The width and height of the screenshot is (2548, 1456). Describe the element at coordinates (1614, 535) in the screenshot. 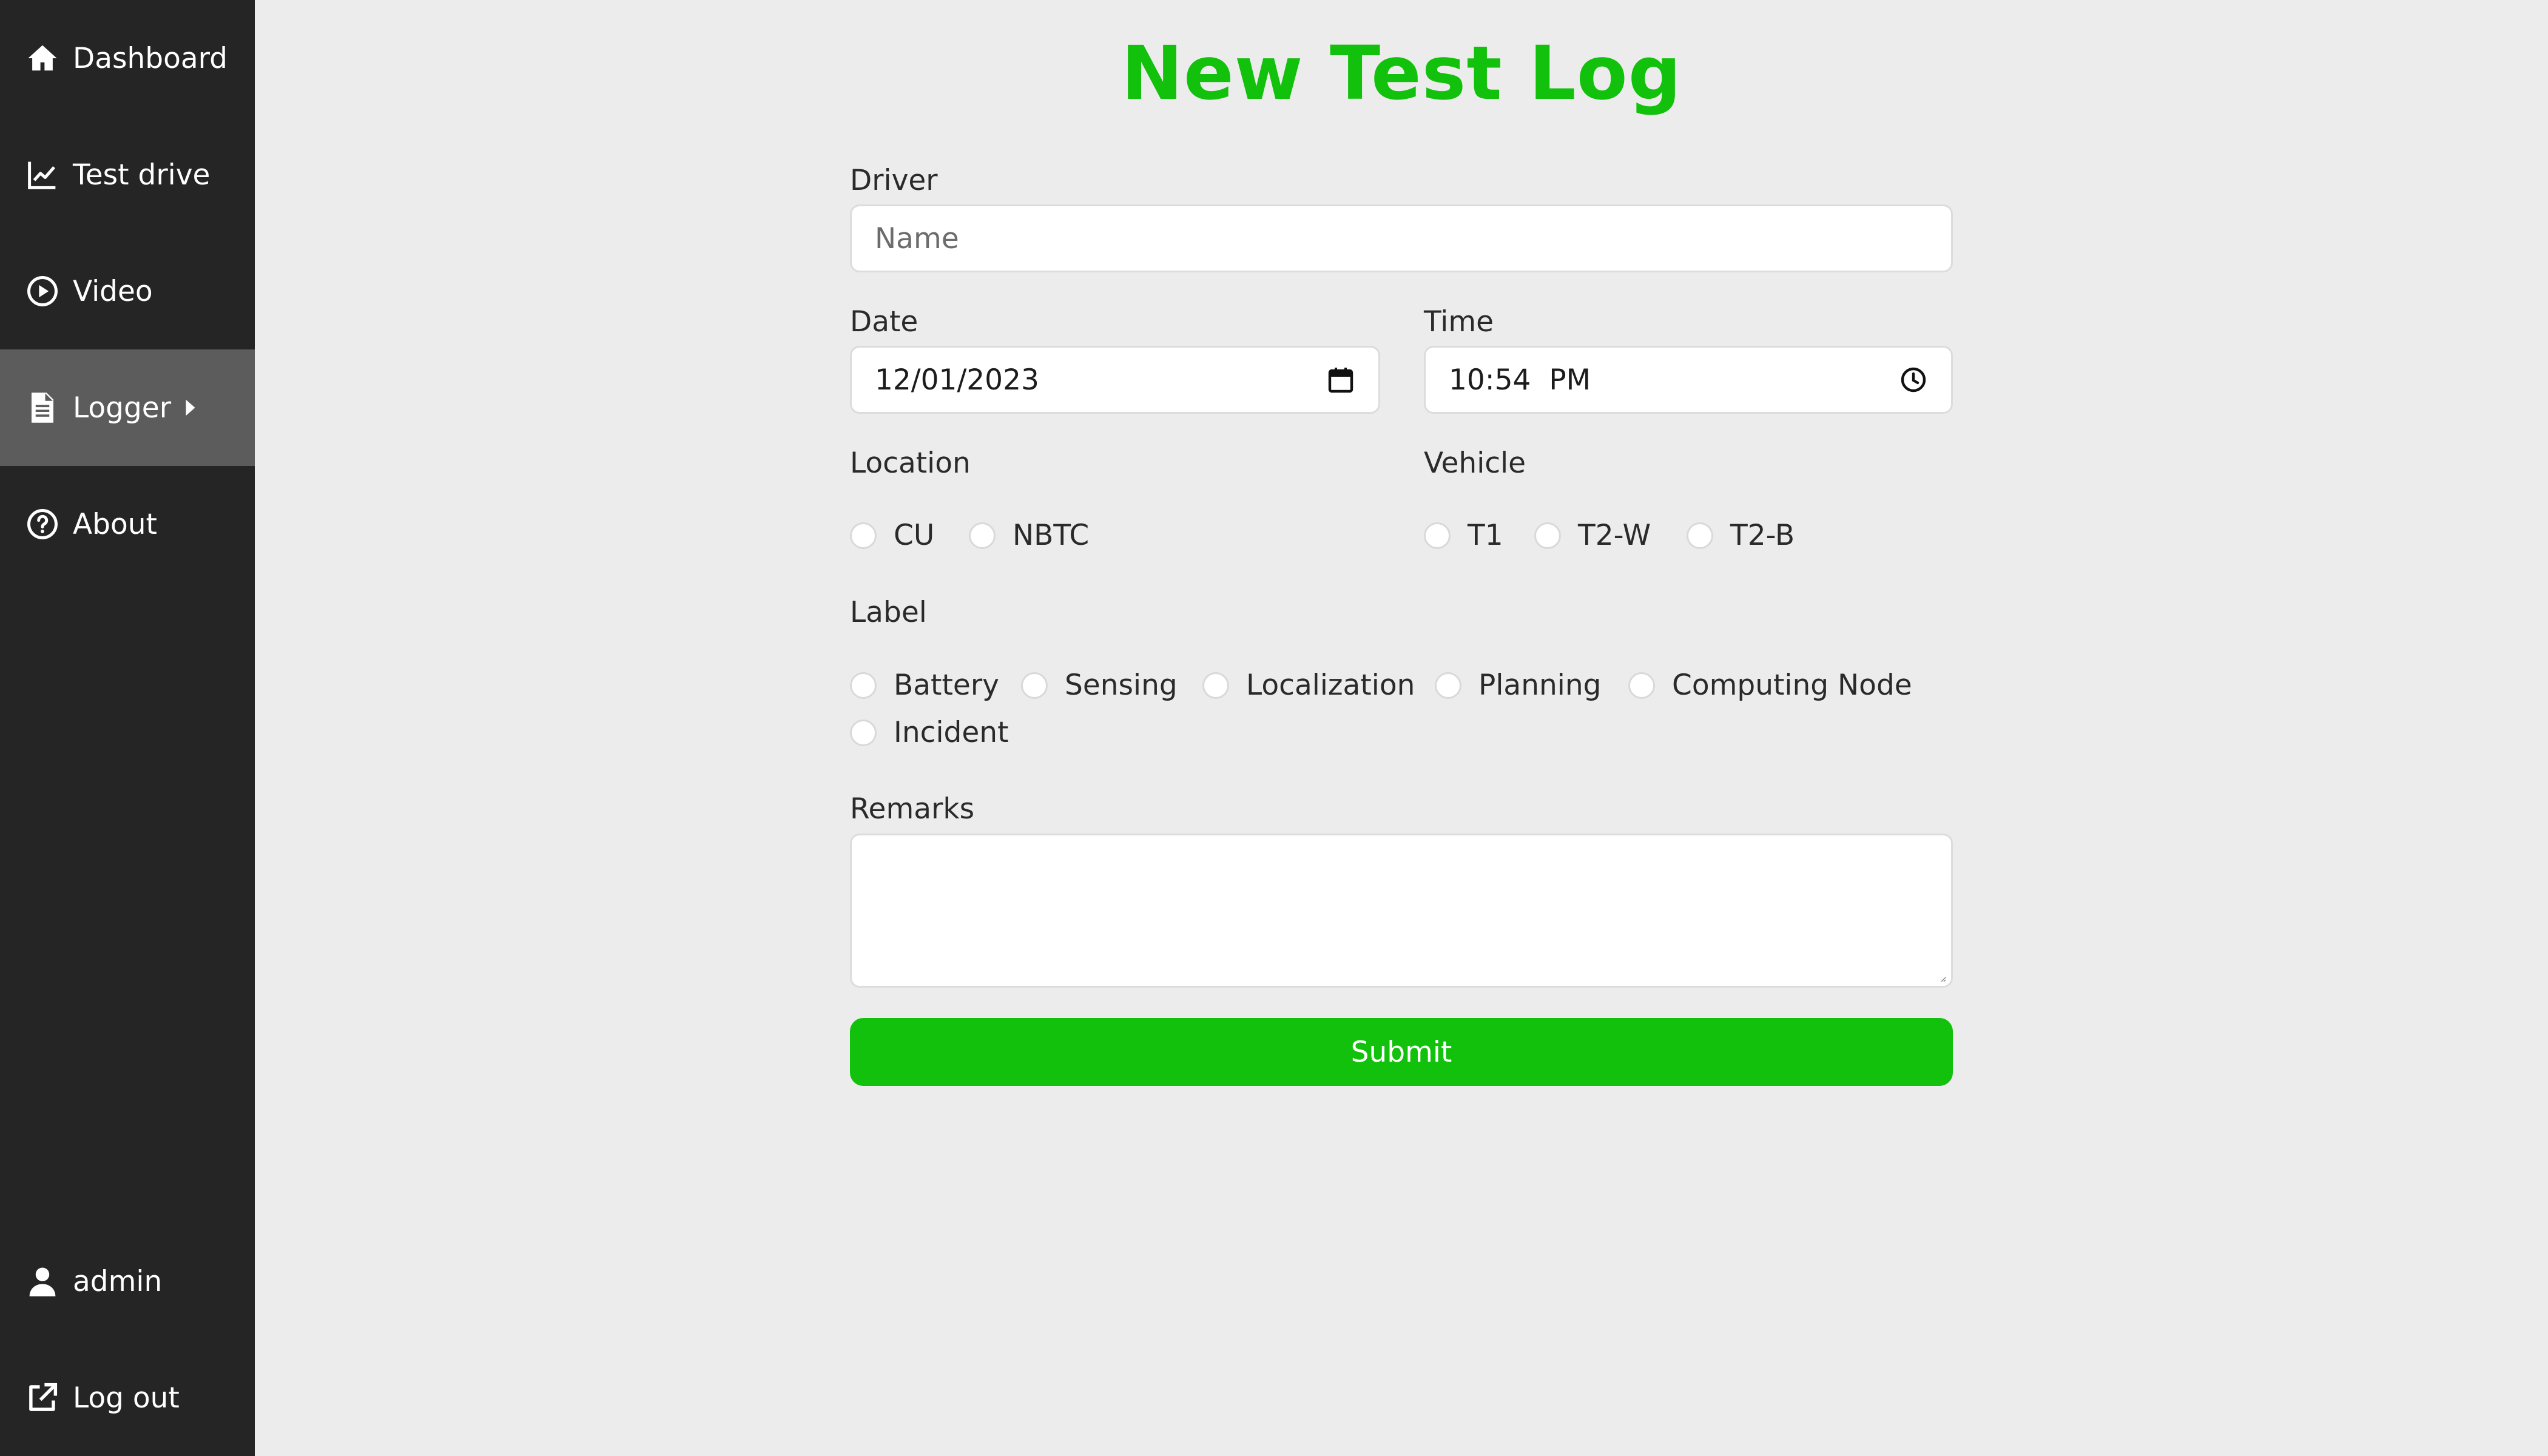

I see `radio-label: T2-W` at that location.